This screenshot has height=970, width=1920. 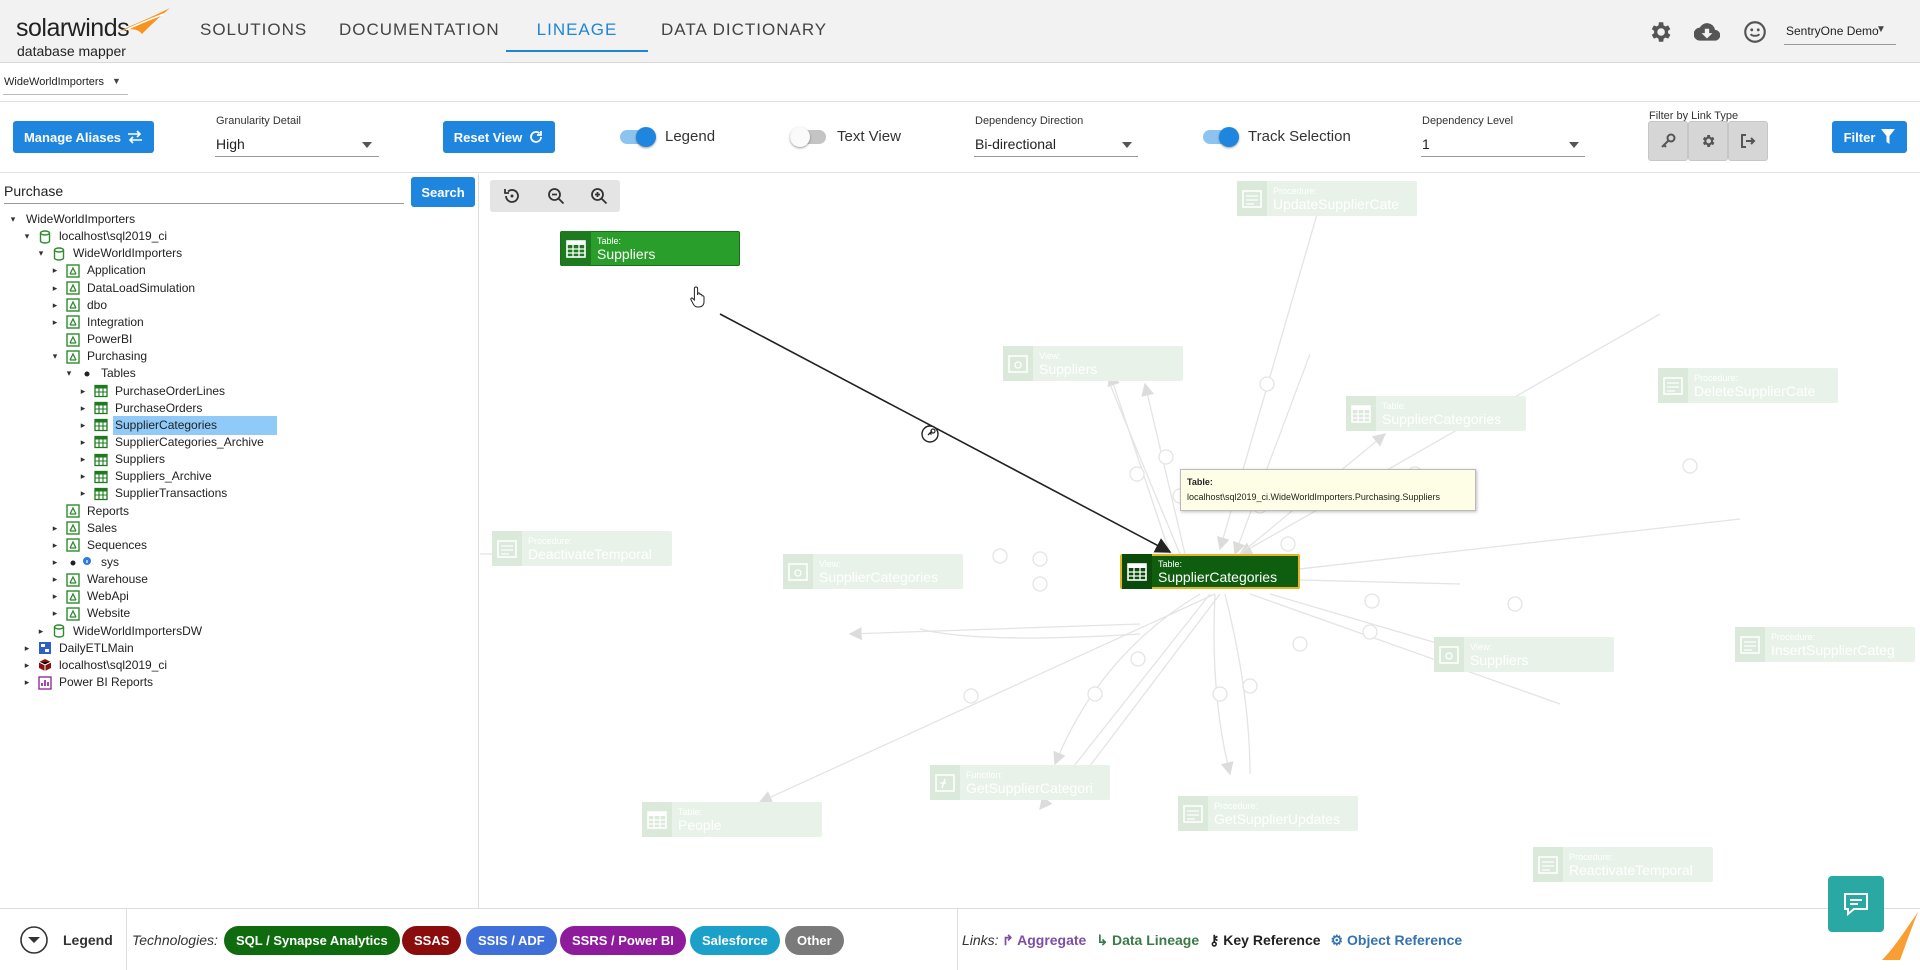 I want to click on search-input, so click(x=204, y=191).